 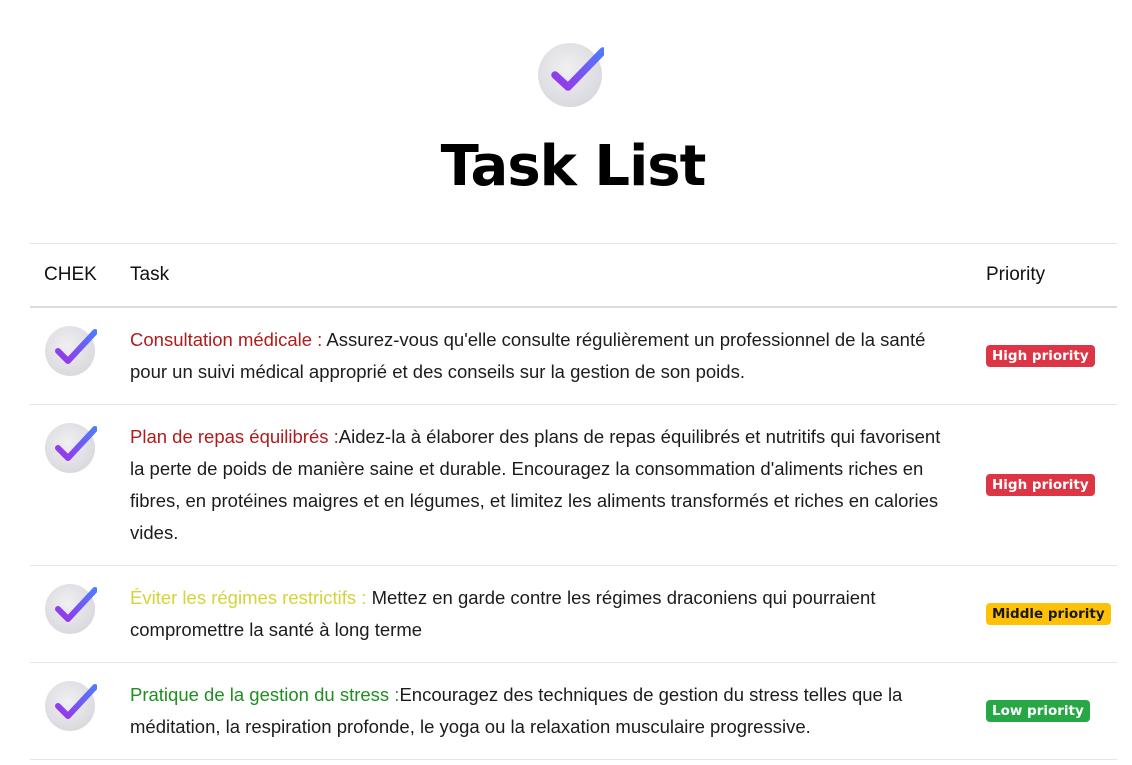 I want to click on priority-badge: Low priority, so click(x=1038, y=711).